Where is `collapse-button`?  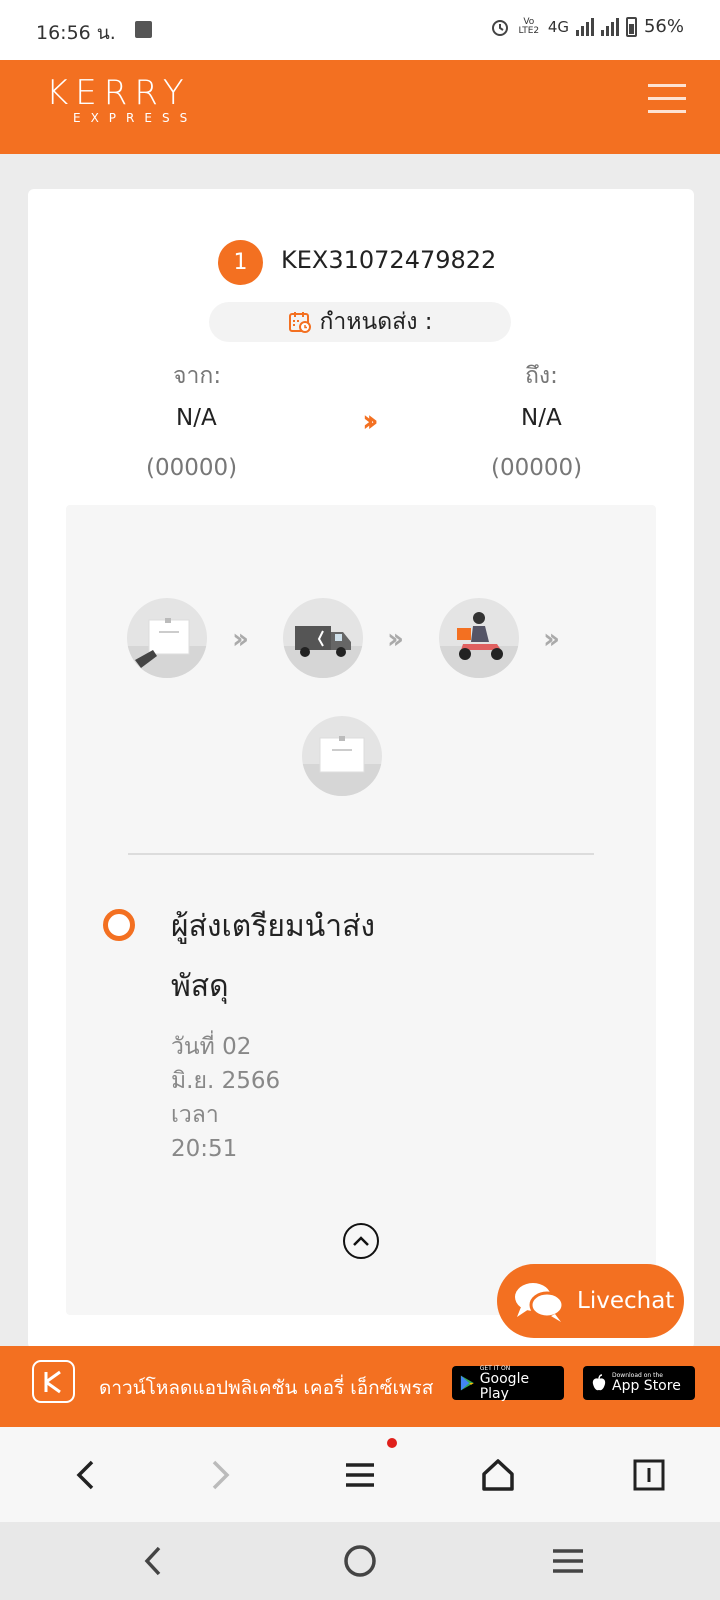 collapse-button is located at coordinates (361, 1241).